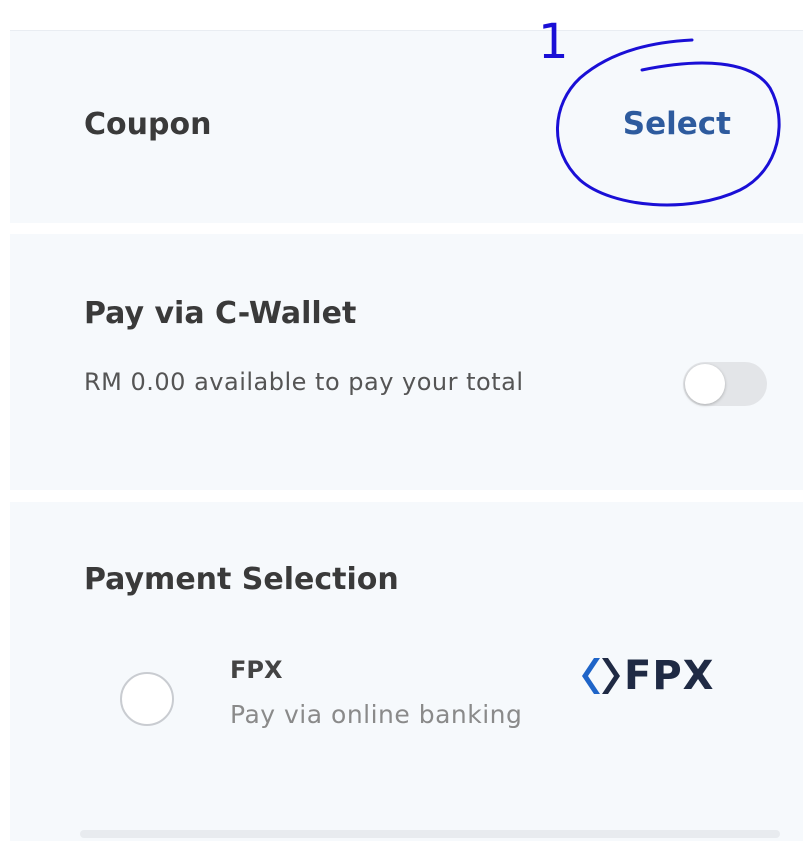  What do you see at coordinates (669, 676) in the screenshot?
I see `fpx-logo-text: FPX` at bounding box center [669, 676].